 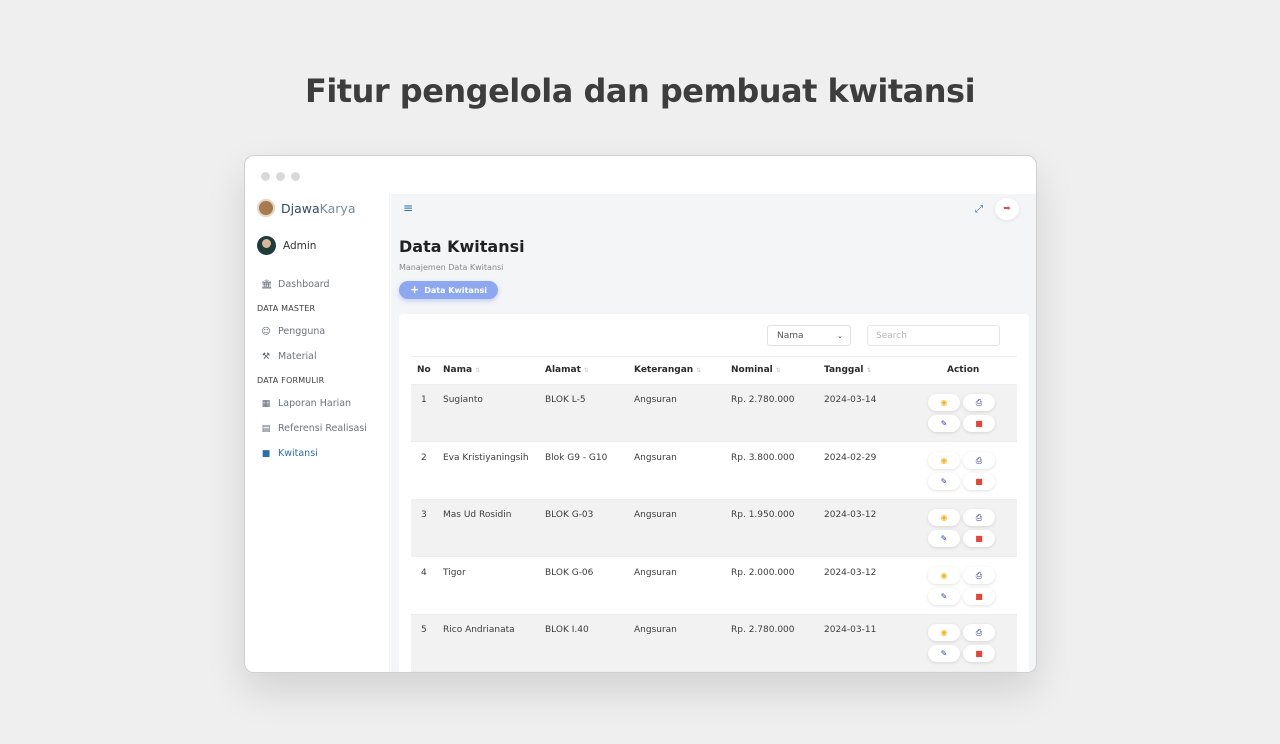 What do you see at coordinates (408, 208) in the screenshot?
I see `menu-icon: ≡` at bounding box center [408, 208].